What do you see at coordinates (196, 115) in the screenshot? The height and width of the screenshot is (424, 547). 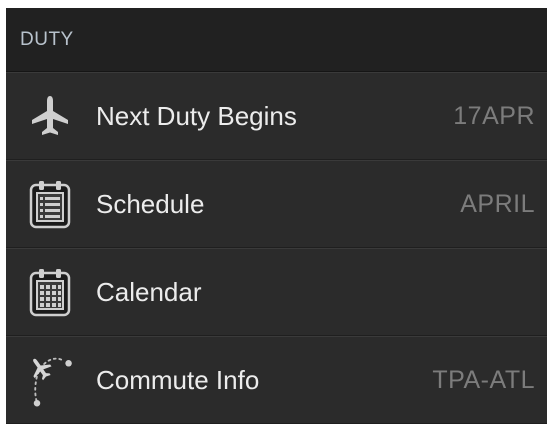 I see `row-label: Next Duty Begins` at bounding box center [196, 115].